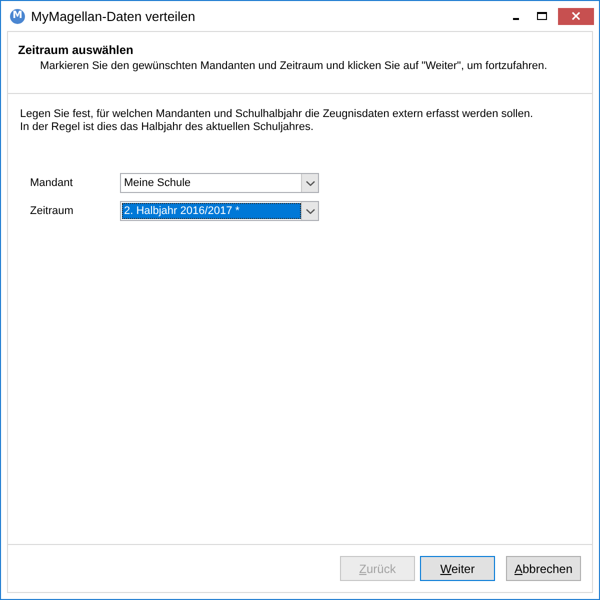 The width and height of the screenshot is (600, 600). Describe the element at coordinates (516, 19) in the screenshot. I see `minimize-icon` at that location.